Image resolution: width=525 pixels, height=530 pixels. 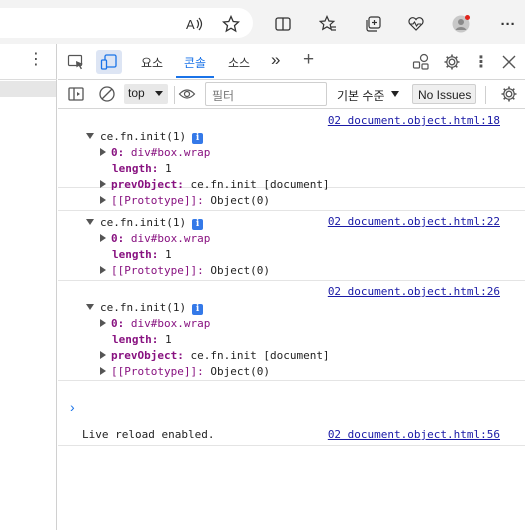 What do you see at coordinates (461, 24) in the screenshot?
I see `profile-avatar-icon` at bounding box center [461, 24].